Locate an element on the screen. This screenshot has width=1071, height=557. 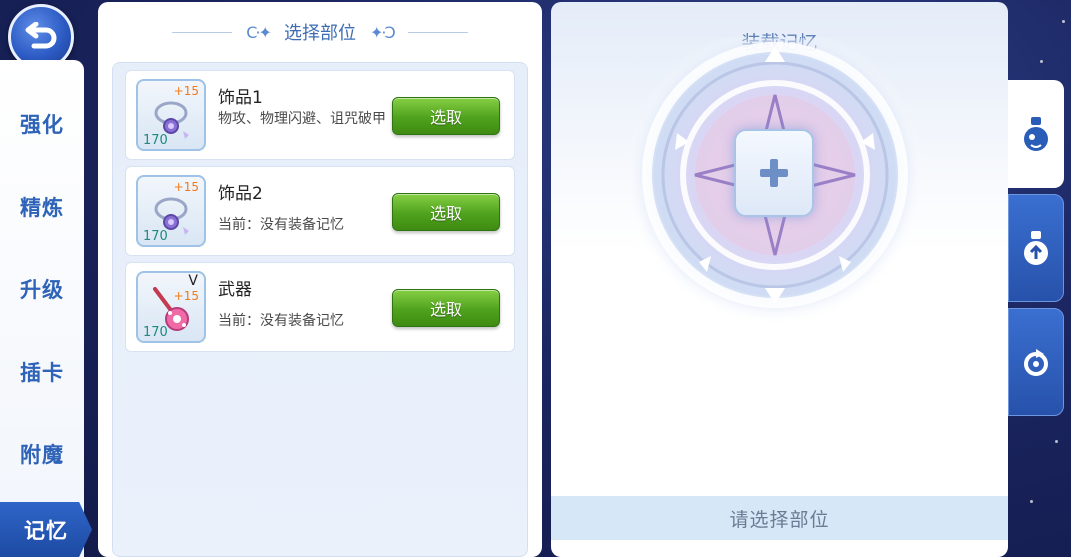
left-nav: 强化 精炼 升级 插卡 附魔 记忆 is located at coordinates (46, 308).